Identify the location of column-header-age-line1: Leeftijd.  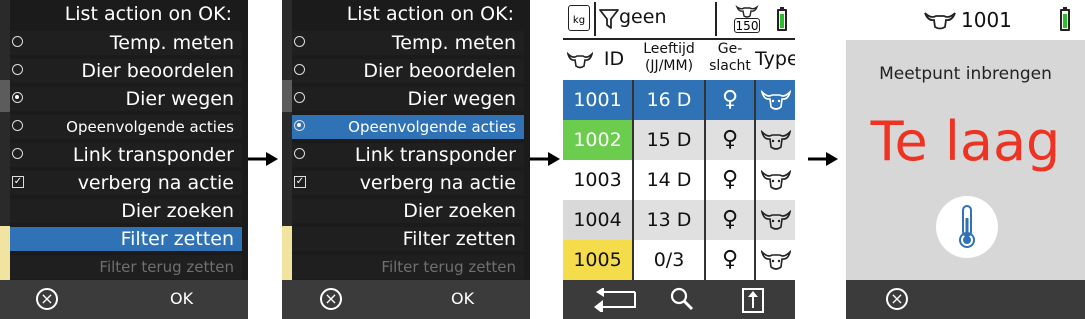
(669, 49).